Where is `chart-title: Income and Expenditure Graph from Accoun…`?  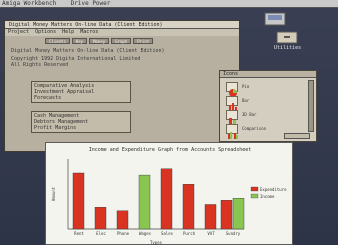 chart-title: Income and Expenditure Graph from Accoun… is located at coordinates (170, 150).